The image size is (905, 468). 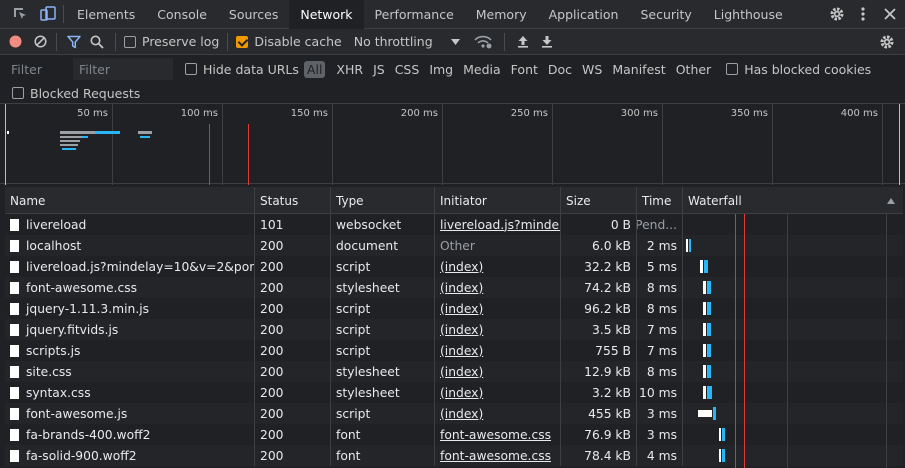 I want to click on network-conditions-icon, so click(x=483, y=42).